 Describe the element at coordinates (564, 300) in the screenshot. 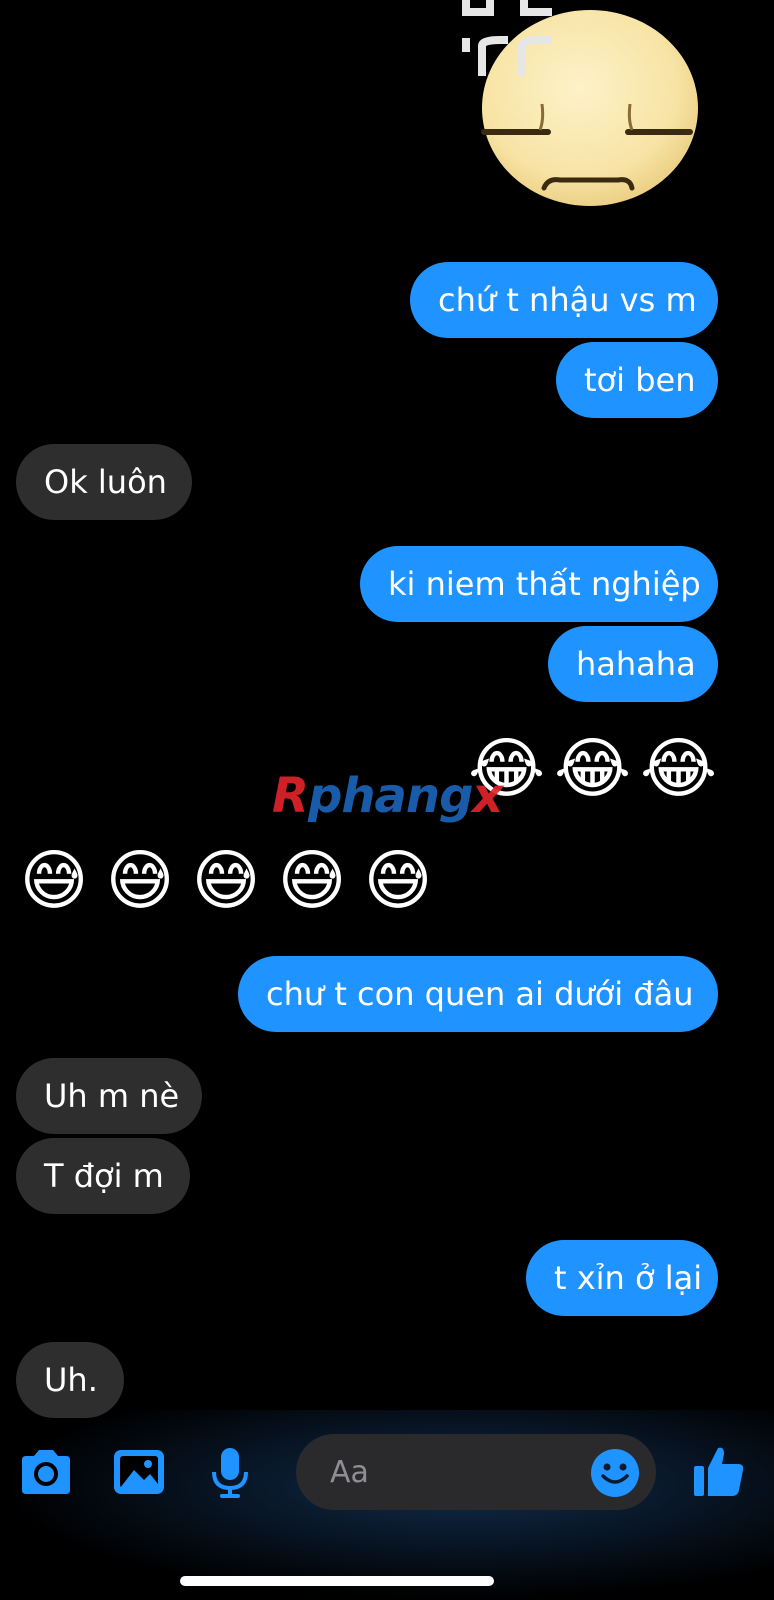

I see `message-outgoing: chứ t nhậu vs m` at that location.